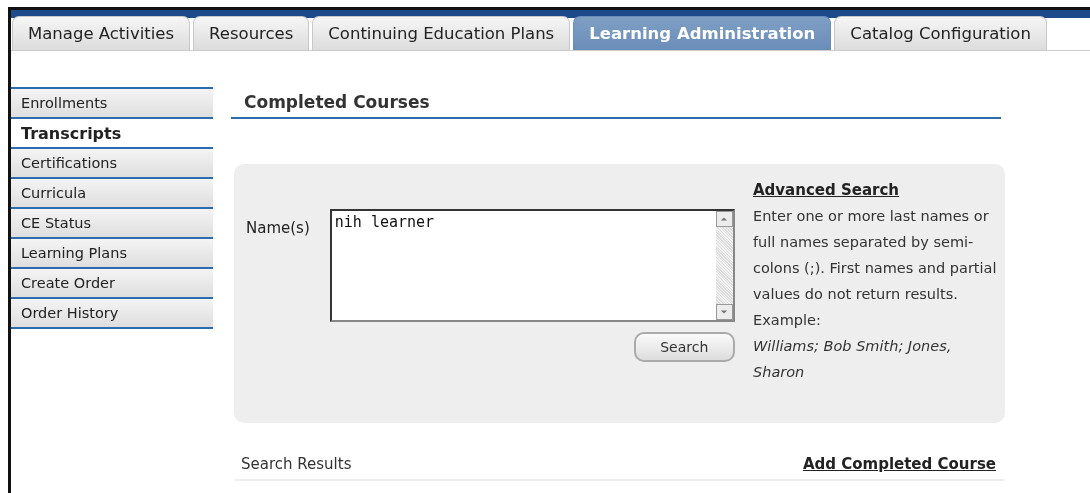 The image size is (1090, 493). What do you see at coordinates (112, 162) in the screenshot?
I see `sidebar-item: Certifications` at bounding box center [112, 162].